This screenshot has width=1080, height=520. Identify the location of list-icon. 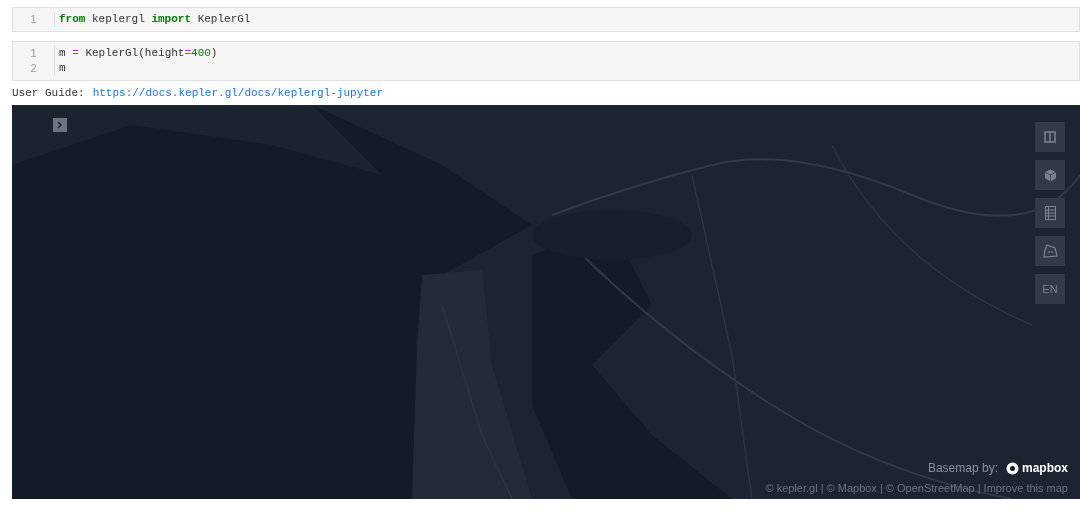
(1050, 213).